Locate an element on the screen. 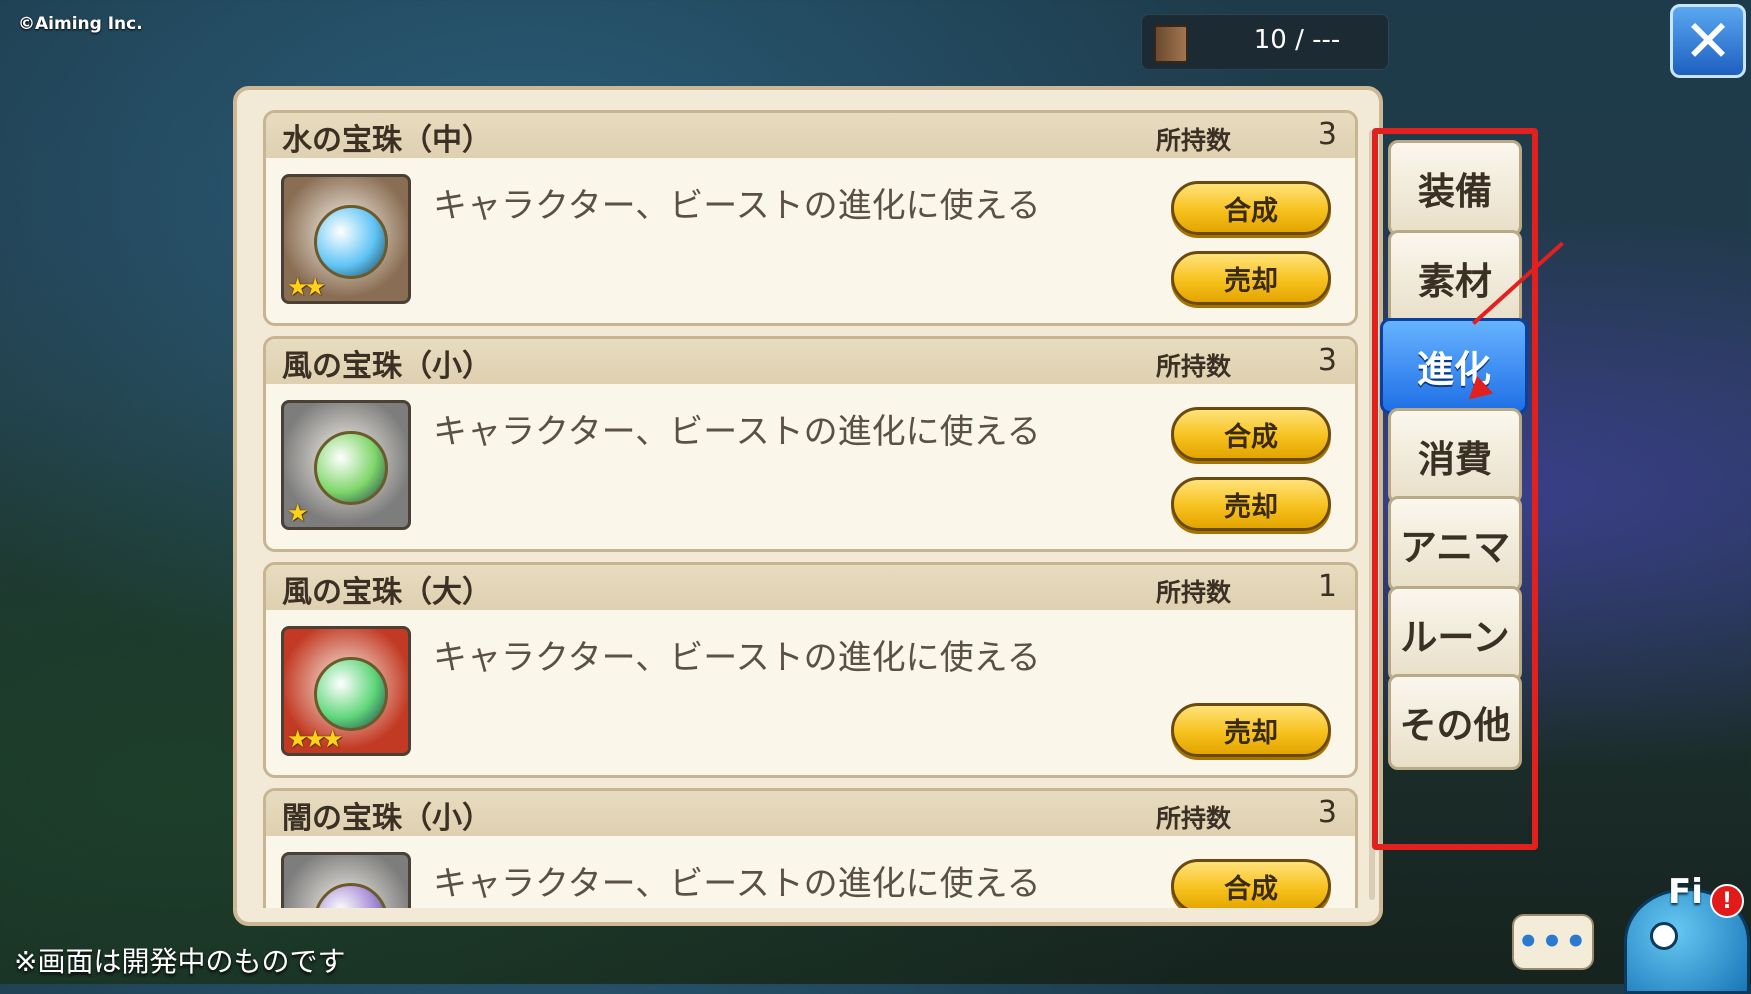 The width and height of the screenshot is (1751, 994). tab-equipment: 装備 is located at coordinates (1455, 188).